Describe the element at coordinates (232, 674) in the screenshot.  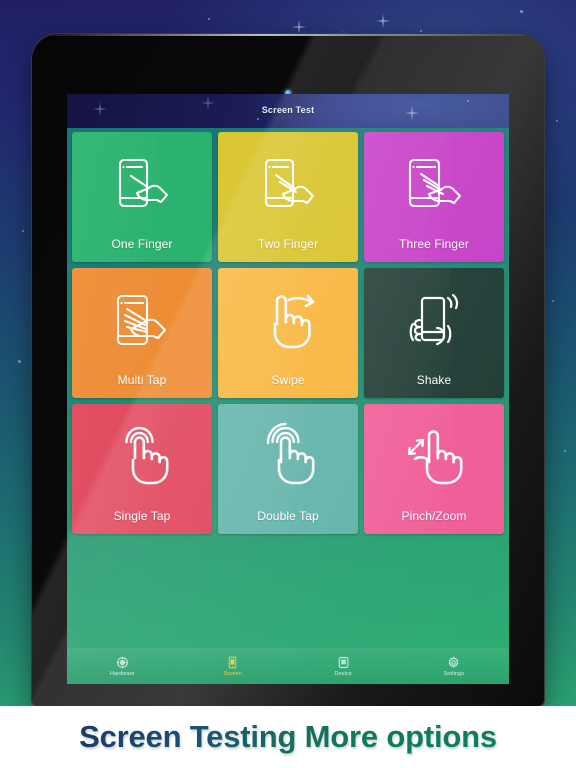
I see `tab-label: Screen` at that location.